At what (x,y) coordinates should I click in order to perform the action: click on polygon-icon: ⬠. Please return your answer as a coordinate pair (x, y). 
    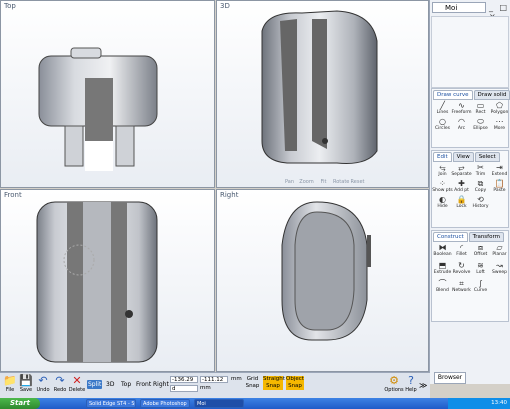
    Looking at the image, I should click on (499, 105).